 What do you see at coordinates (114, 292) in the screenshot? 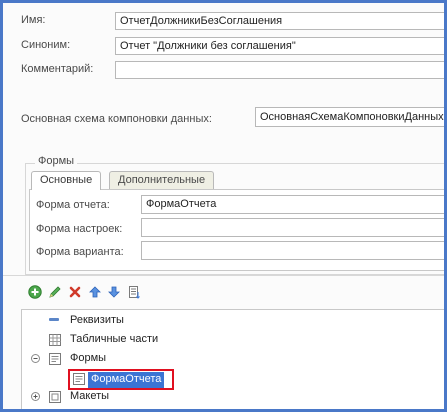
I see `move-down-icon` at bounding box center [114, 292].